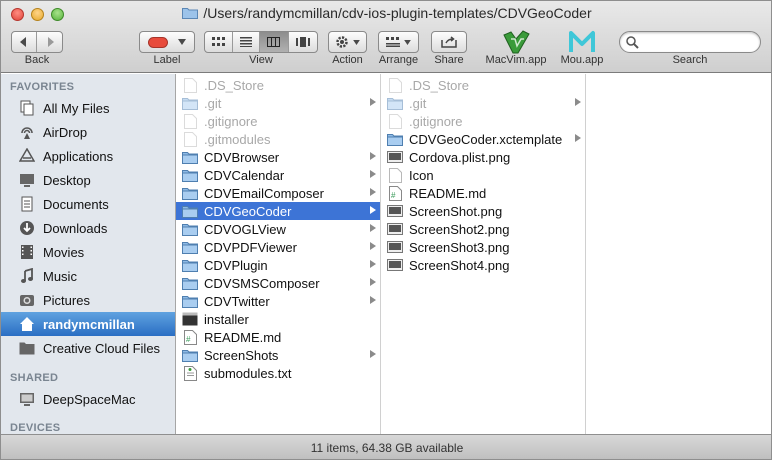  Describe the element at coordinates (278, 139) in the screenshot. I see `file-row: .gitmodules` at that location.